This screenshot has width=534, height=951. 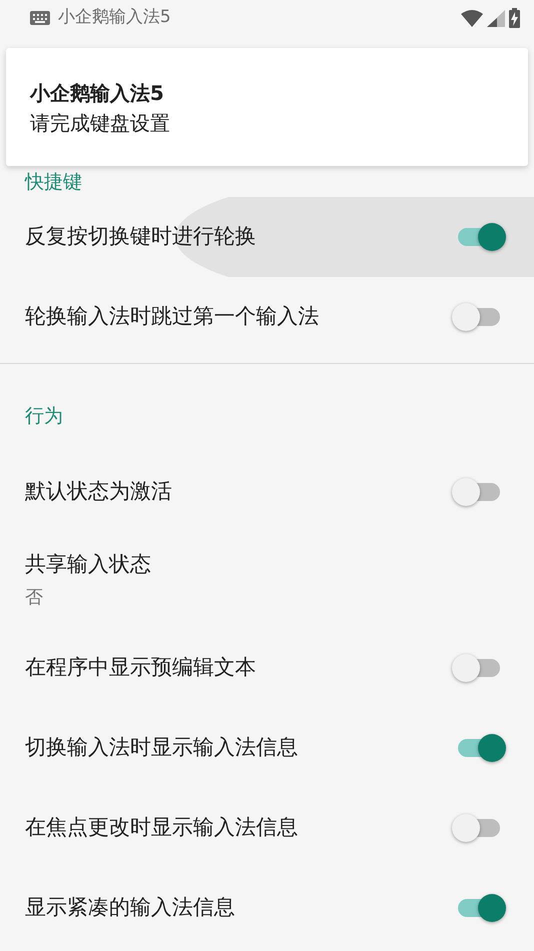 What do you see at coordinates (496, 18) in the screenshot?
I see `signal-icon` at bounding box center [496, 18].